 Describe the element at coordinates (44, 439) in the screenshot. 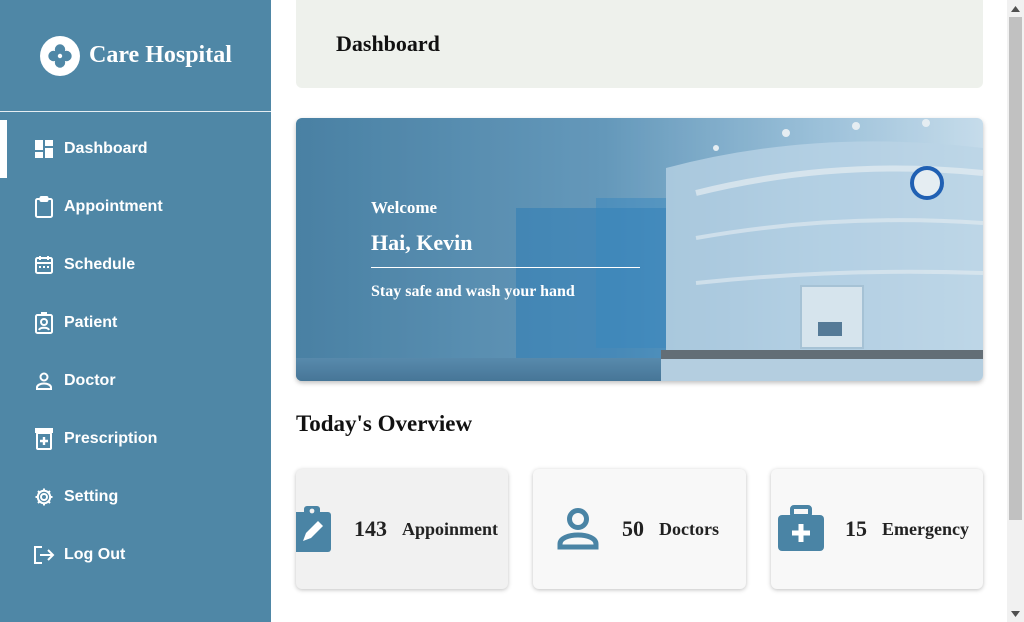

I see `medicine-bottle-icon` at that location.